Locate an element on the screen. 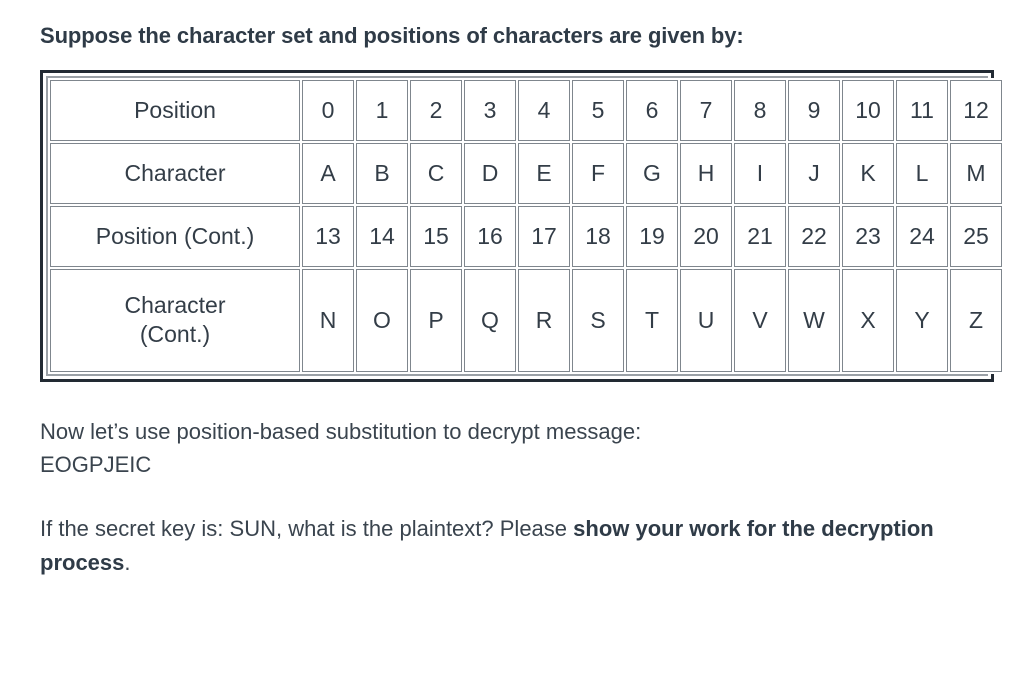  cell-character-cont-4: R is located at coordinates (544, 320).